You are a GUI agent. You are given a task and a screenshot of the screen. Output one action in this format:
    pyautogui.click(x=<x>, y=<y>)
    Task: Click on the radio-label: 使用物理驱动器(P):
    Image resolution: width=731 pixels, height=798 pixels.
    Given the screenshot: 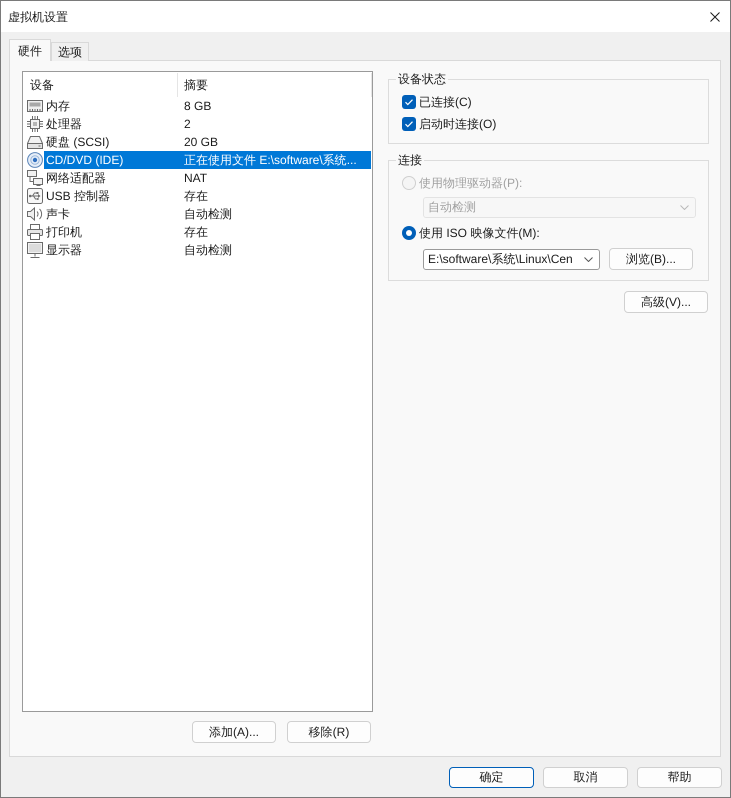 What is the action you would take?
    pyautogui.click(x=470, y=183)
    